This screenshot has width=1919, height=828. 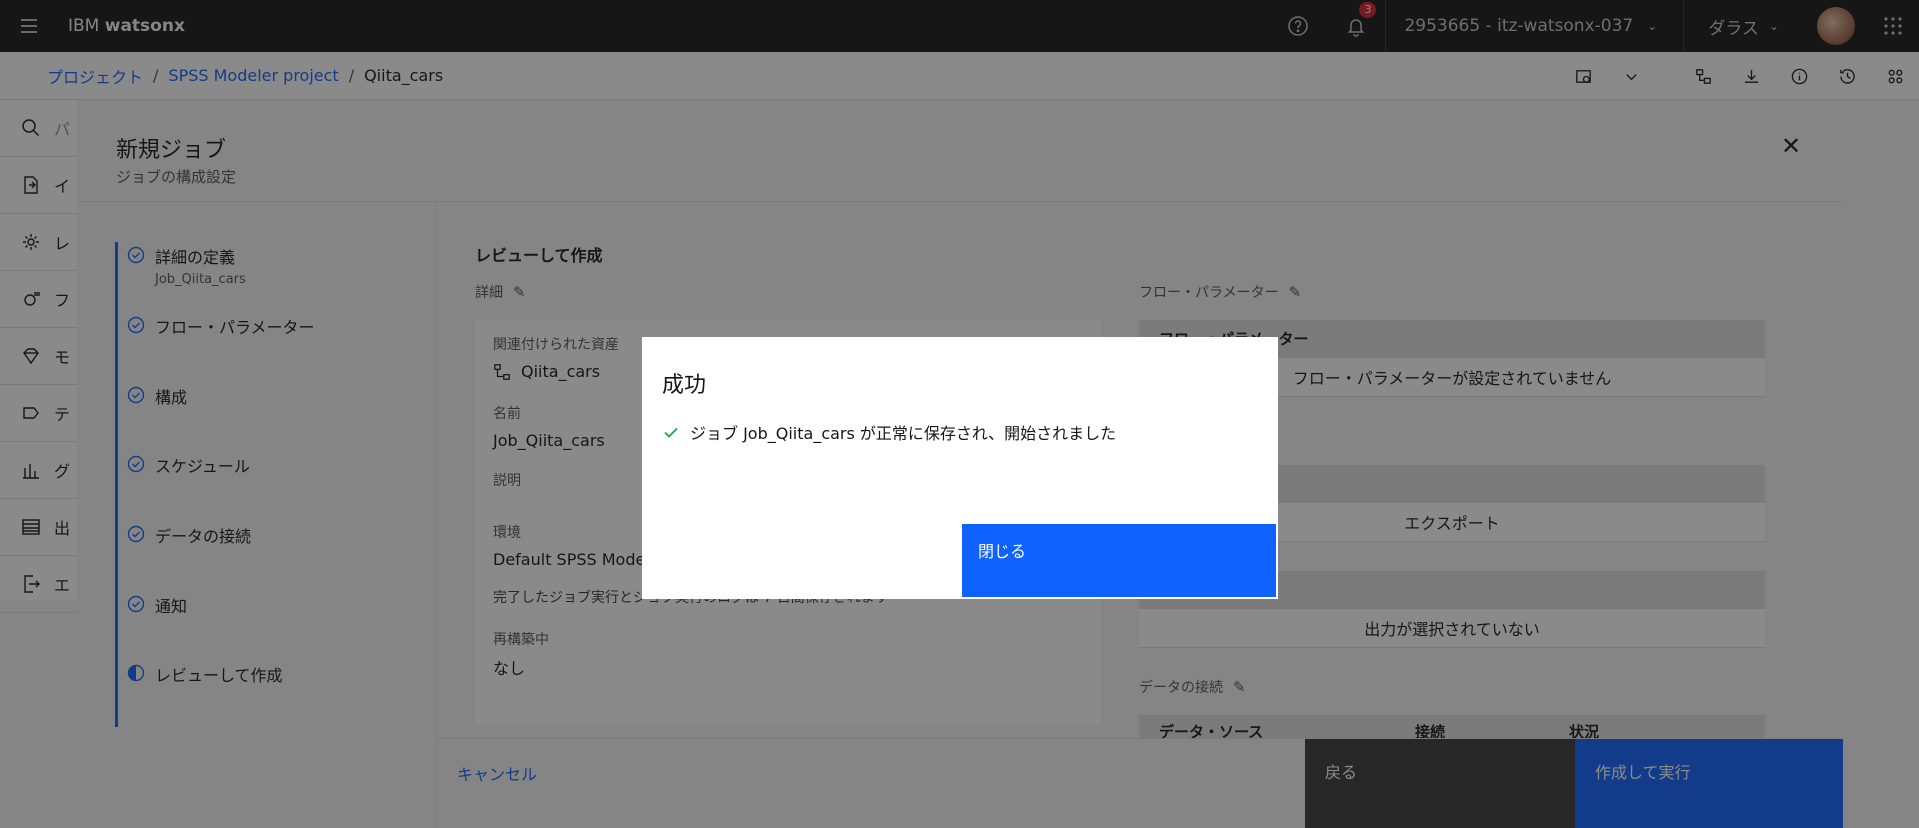 I want to click on modal-title: 成功, so click(x=684, y=385).